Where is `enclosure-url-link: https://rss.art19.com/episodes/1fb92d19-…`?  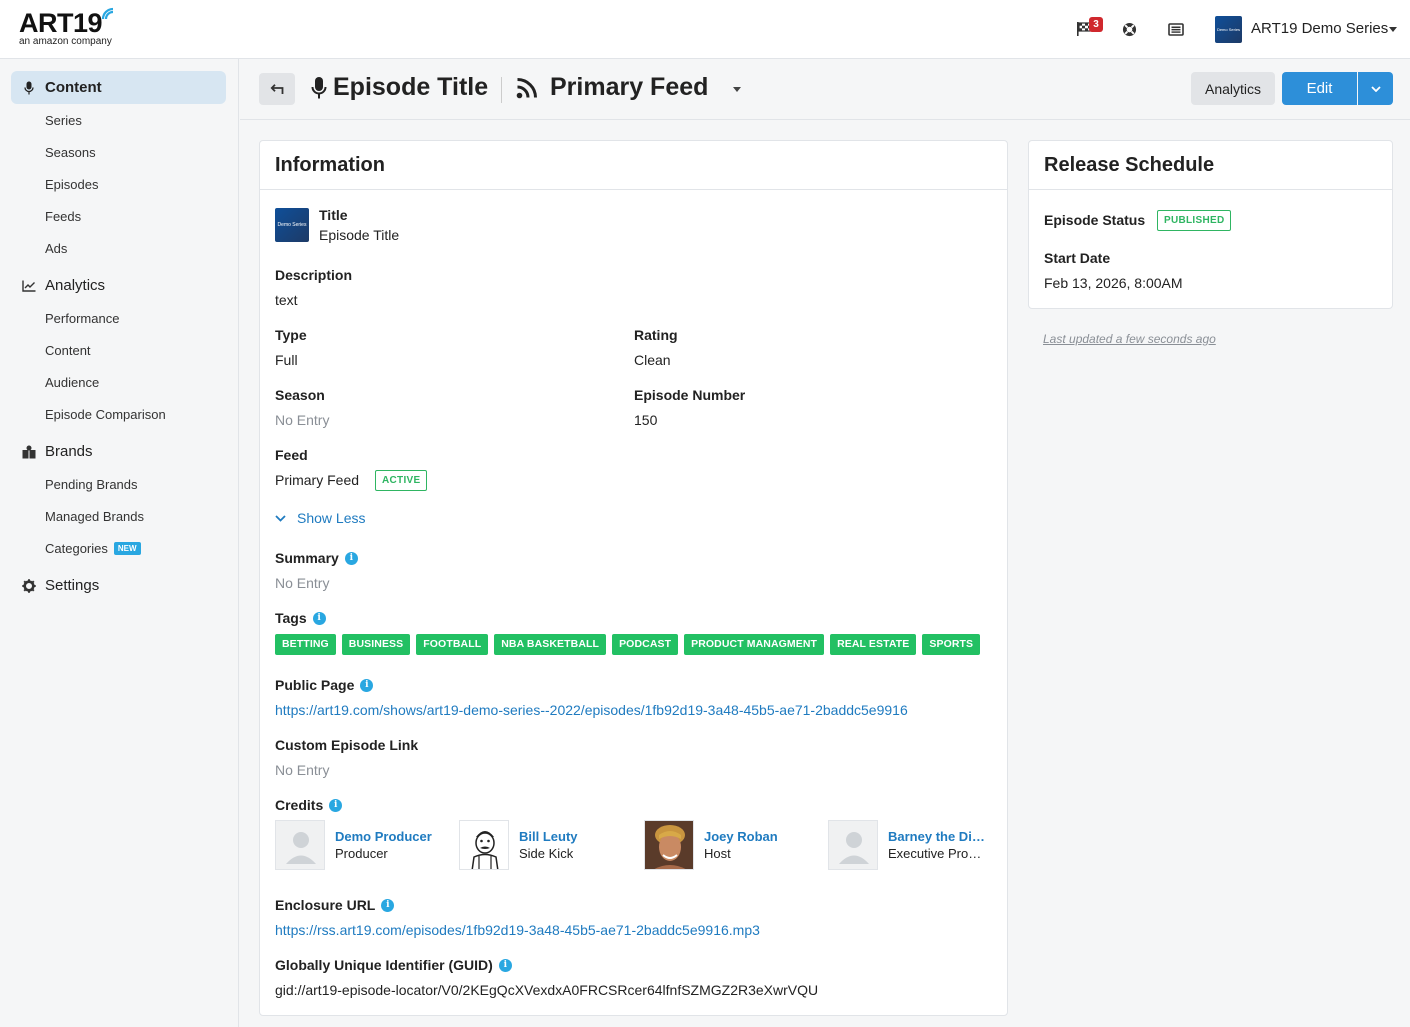
enclosure-url-link: https://rss.art19.com/episodes/1fb92d19-… is located at coordinates (517, 930).